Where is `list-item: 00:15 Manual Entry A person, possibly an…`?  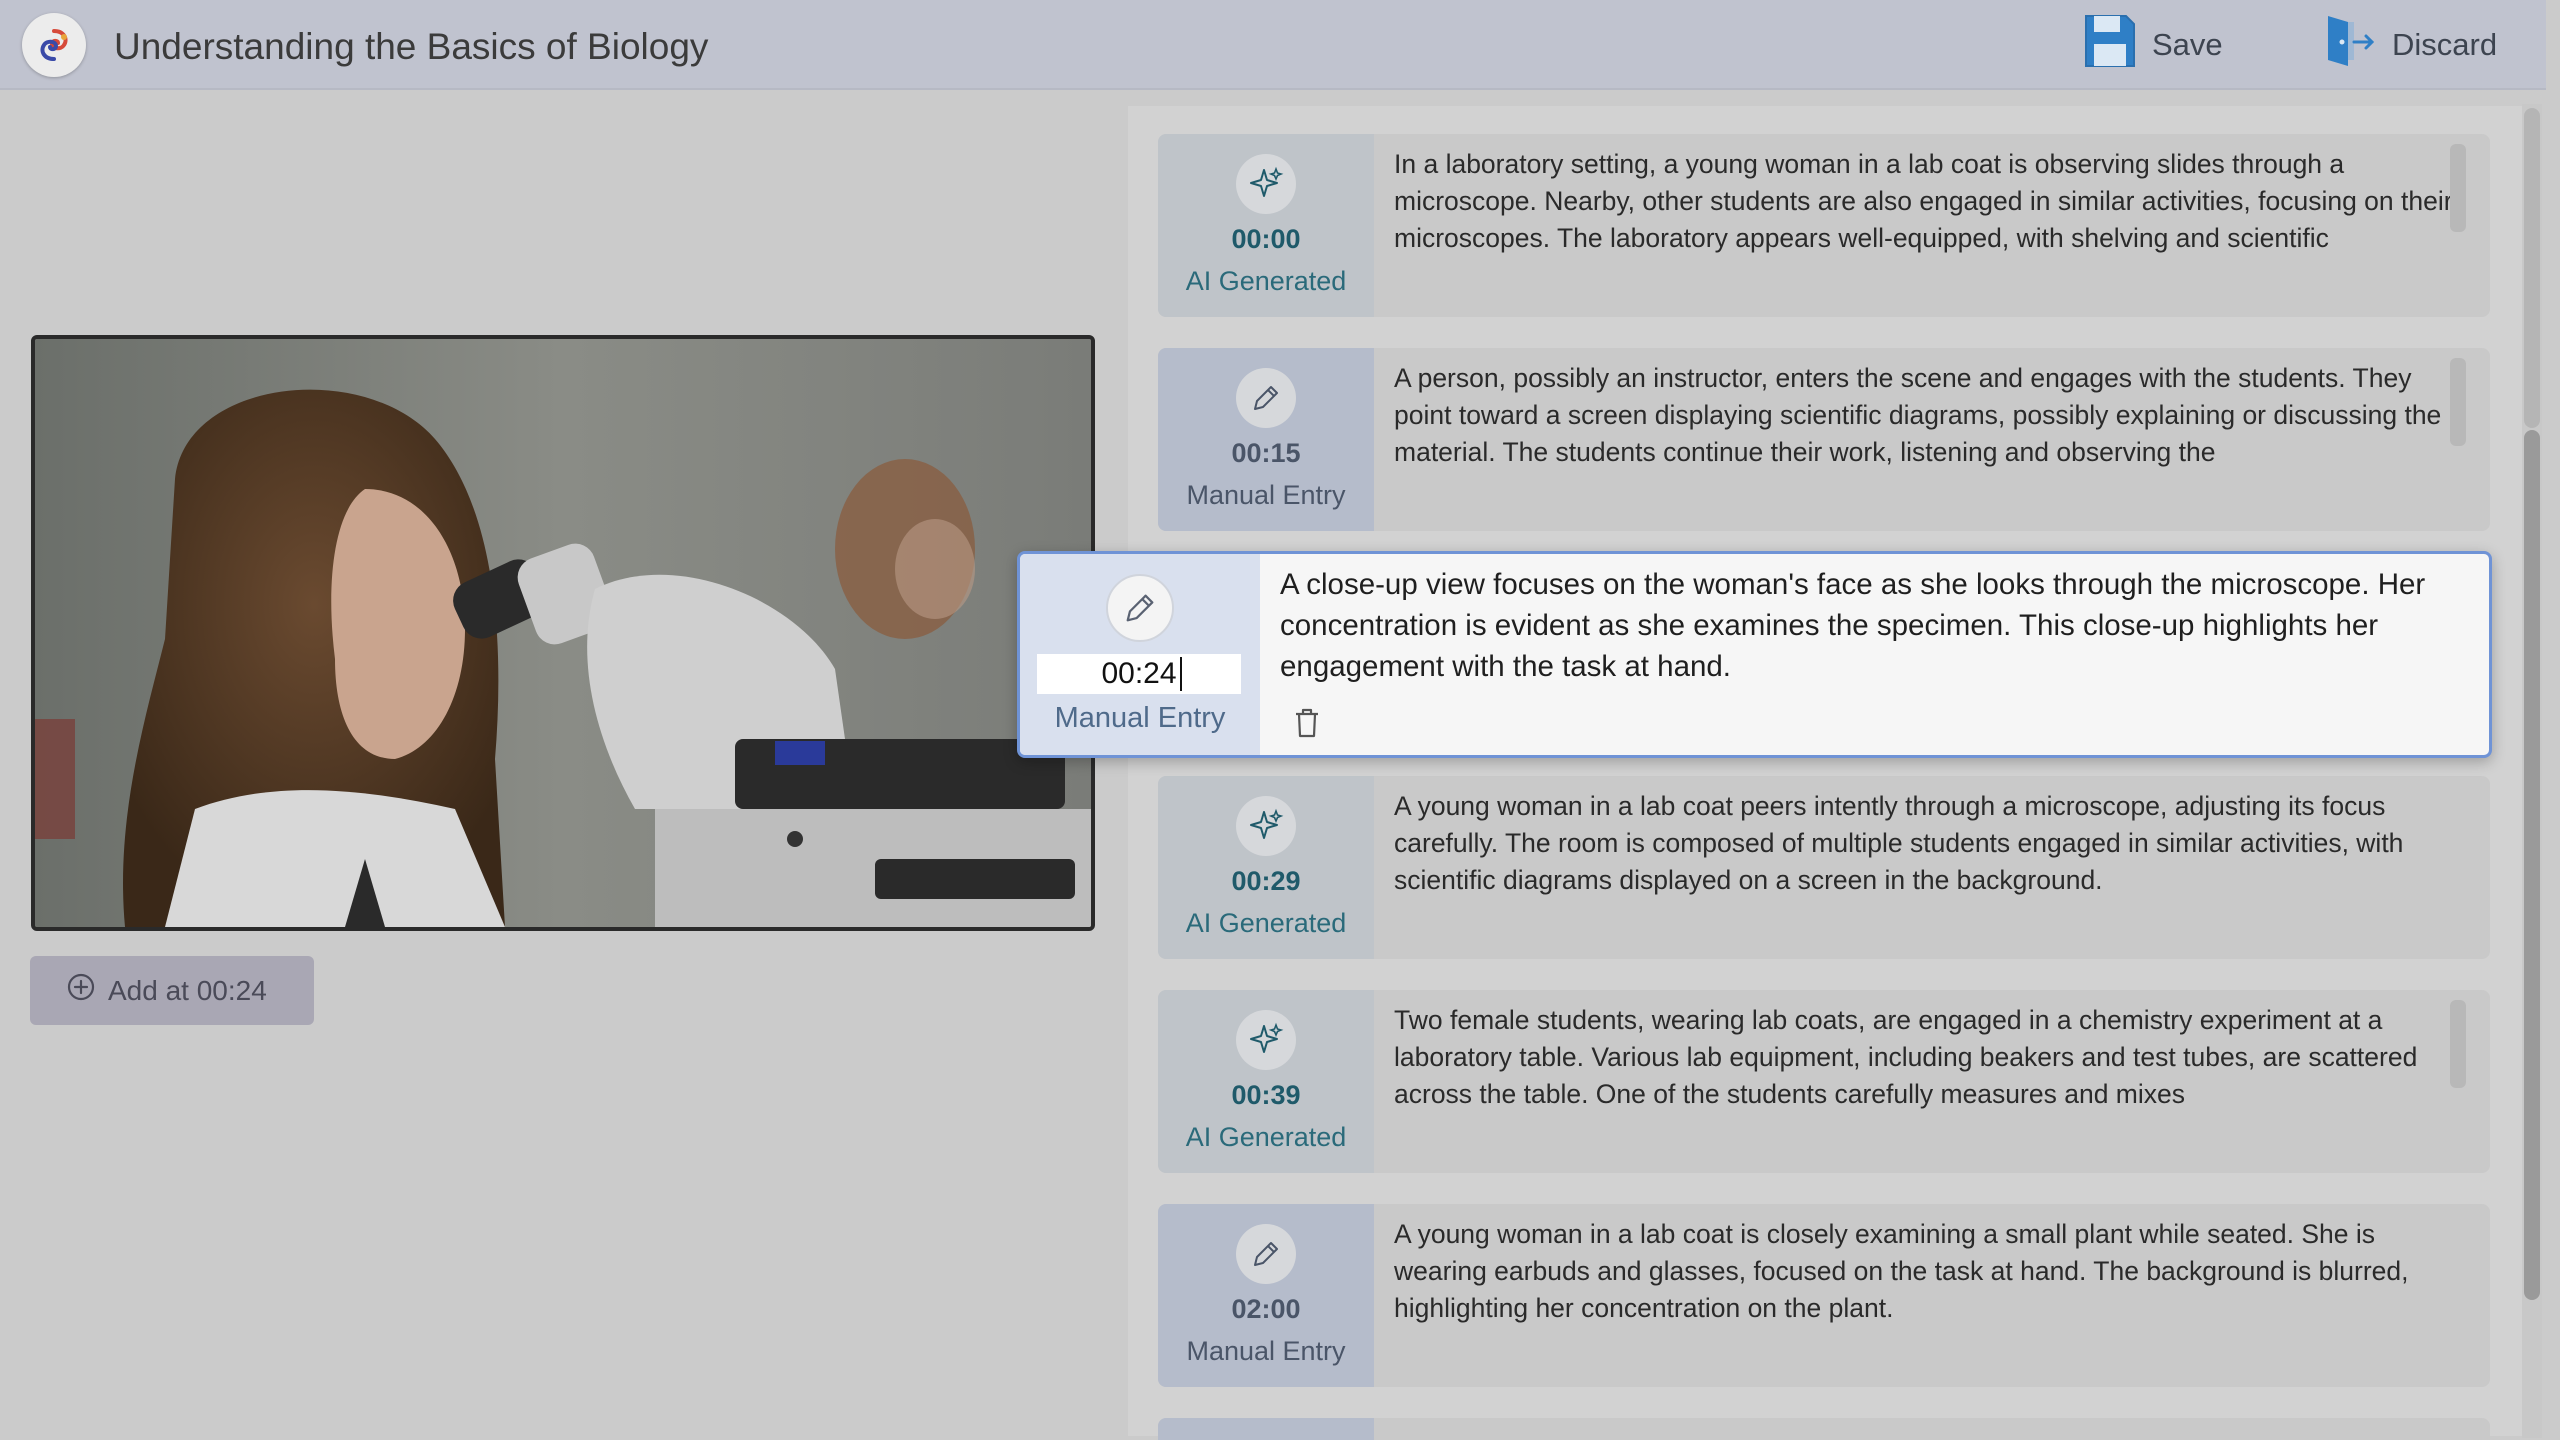
list-item: 00:15 Manual Entry A person, possibly an… is located at coordinates (1824, 439).